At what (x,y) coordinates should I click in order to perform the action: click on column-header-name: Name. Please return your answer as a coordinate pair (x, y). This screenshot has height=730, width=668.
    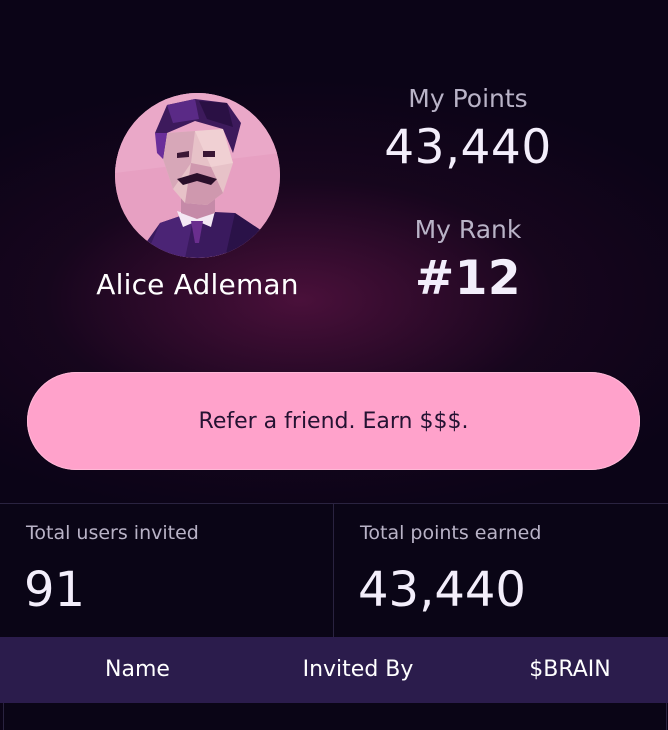
    Looking at the image, I should click on (137, 670).